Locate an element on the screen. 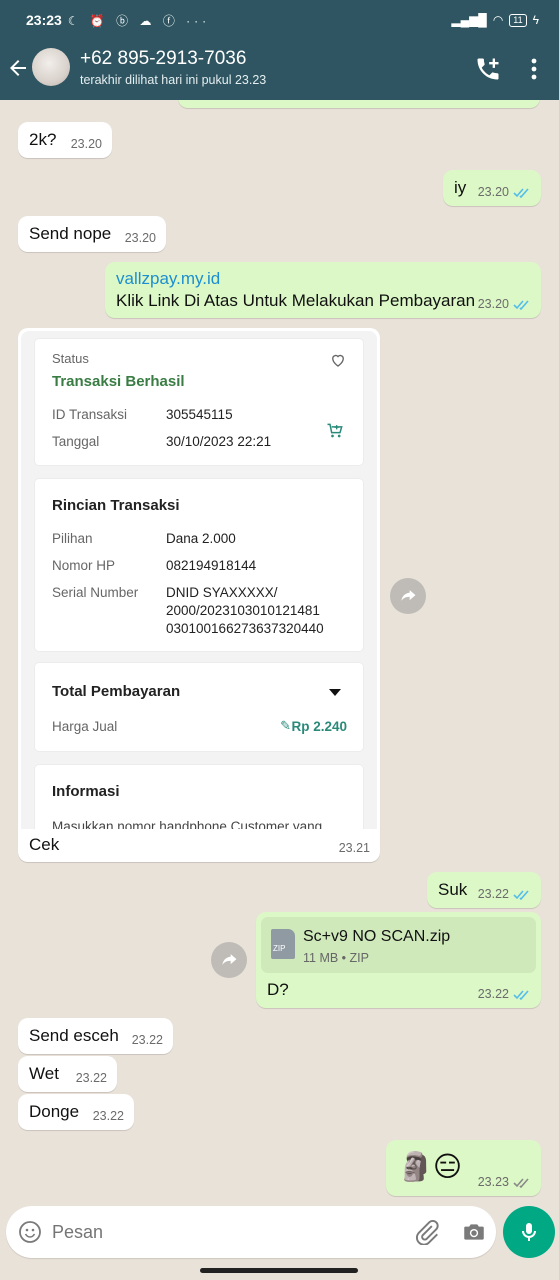 The height and width of the screenshot is (1280, 559). message-text: Wet is located at coordinates (44, 1073).